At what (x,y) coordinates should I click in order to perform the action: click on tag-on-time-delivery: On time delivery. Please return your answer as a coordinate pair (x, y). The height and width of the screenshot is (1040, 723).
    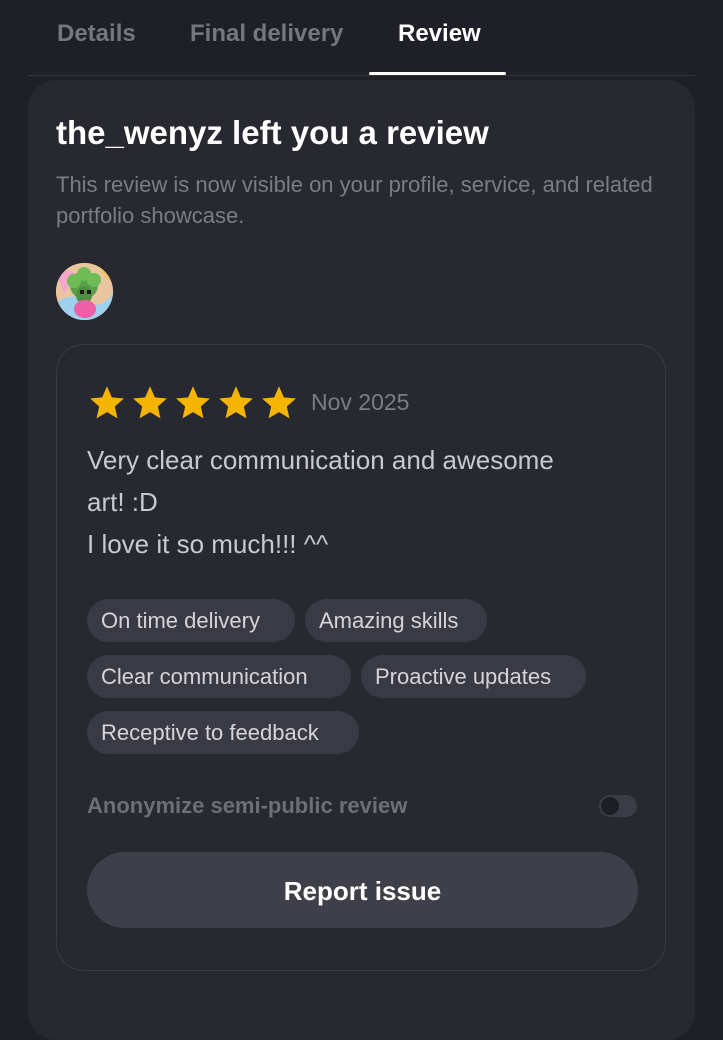
    Looking at the image, I should click on (191, 620).